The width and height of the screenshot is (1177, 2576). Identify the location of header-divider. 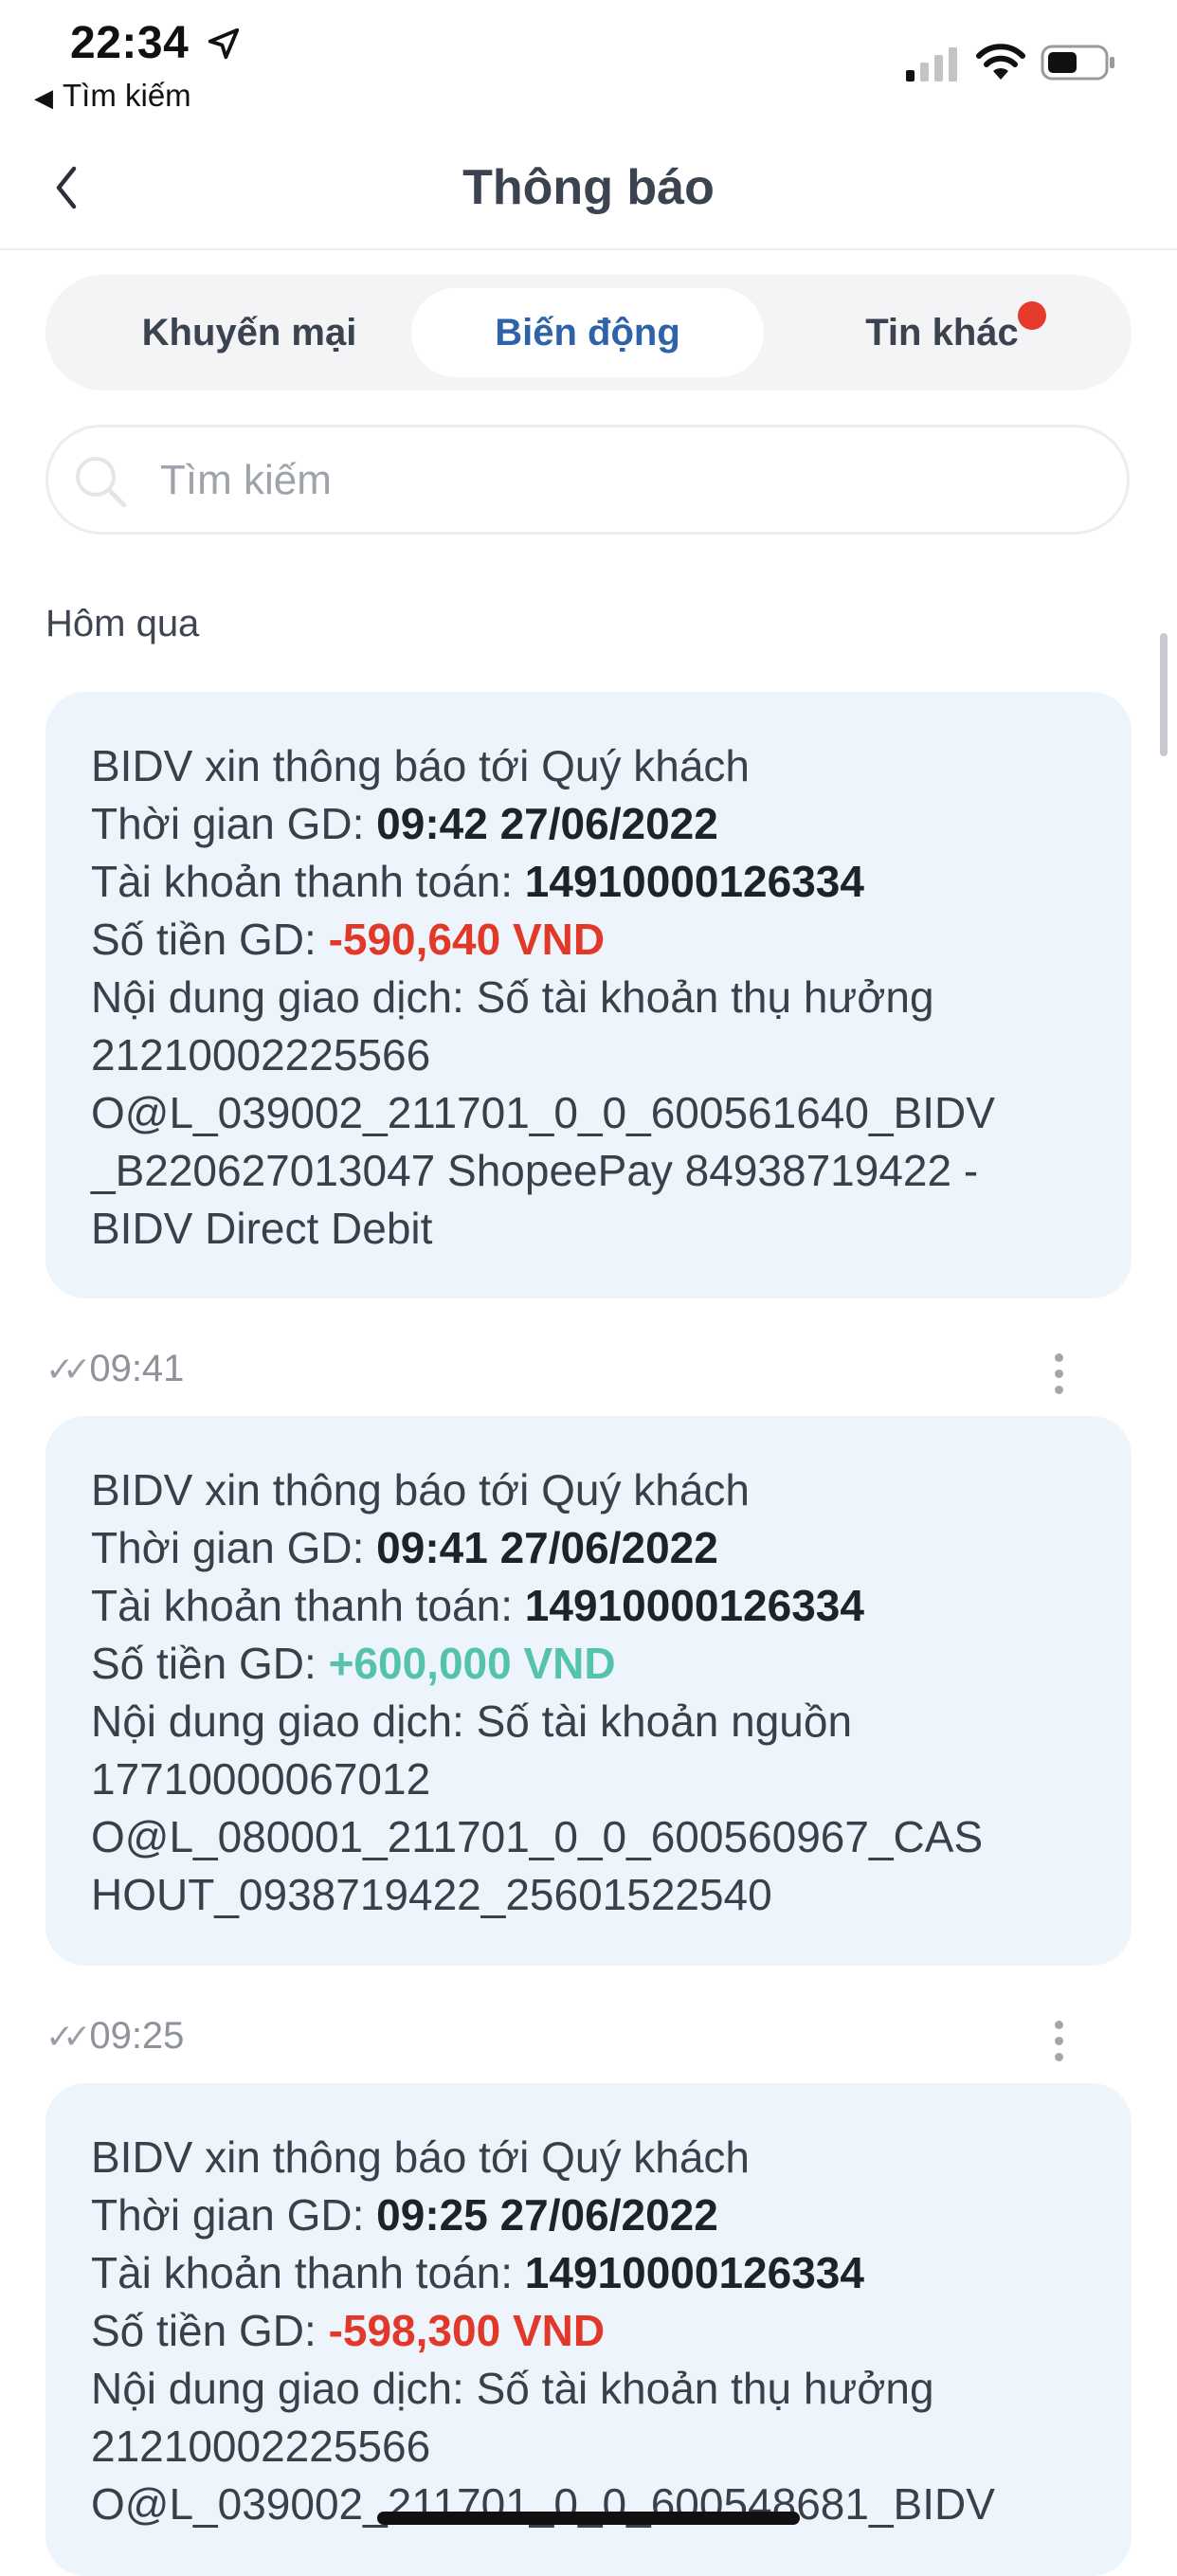
(588, 249).